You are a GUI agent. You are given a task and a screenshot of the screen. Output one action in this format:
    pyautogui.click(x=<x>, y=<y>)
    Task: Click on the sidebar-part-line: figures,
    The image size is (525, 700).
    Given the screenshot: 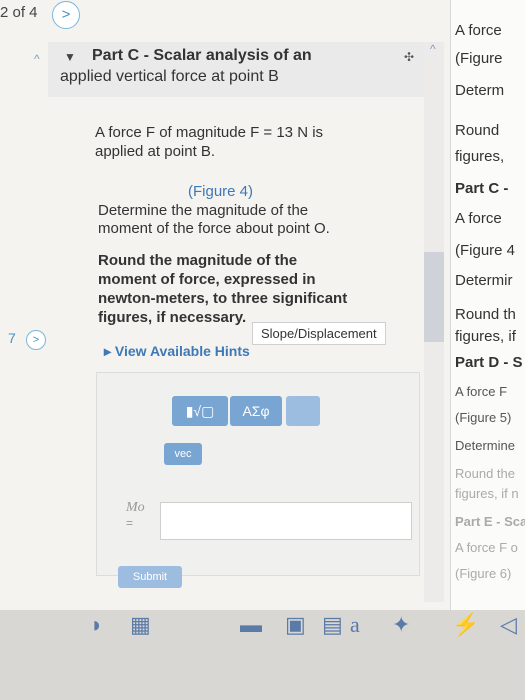 What is the action you would take?
    pyautogui.click(x=480, y=156)
    